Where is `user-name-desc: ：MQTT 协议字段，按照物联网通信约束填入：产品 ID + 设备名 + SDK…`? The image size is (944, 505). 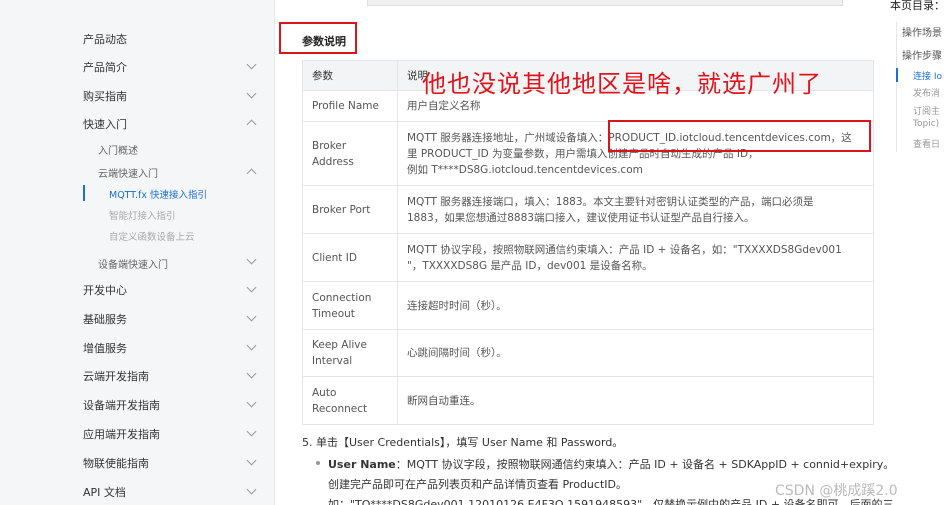 user-name-desc: ：MQTT 协议字段，按照物联网通信约束填入：产品 ID + 设备名 + SDK… is located at coordinates (645, 464).